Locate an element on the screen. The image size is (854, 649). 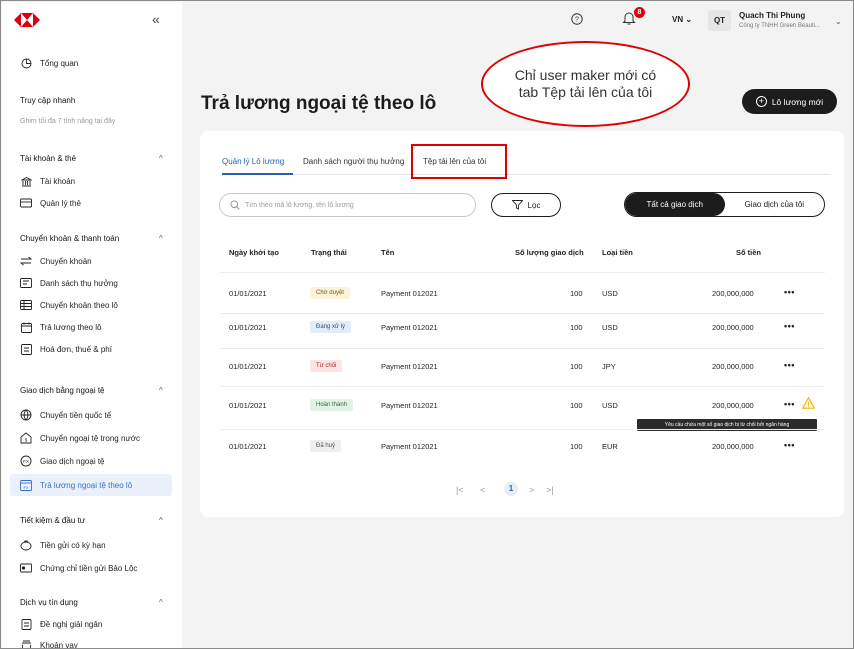
bank-logo-icon is located at coordinates (27, 20).